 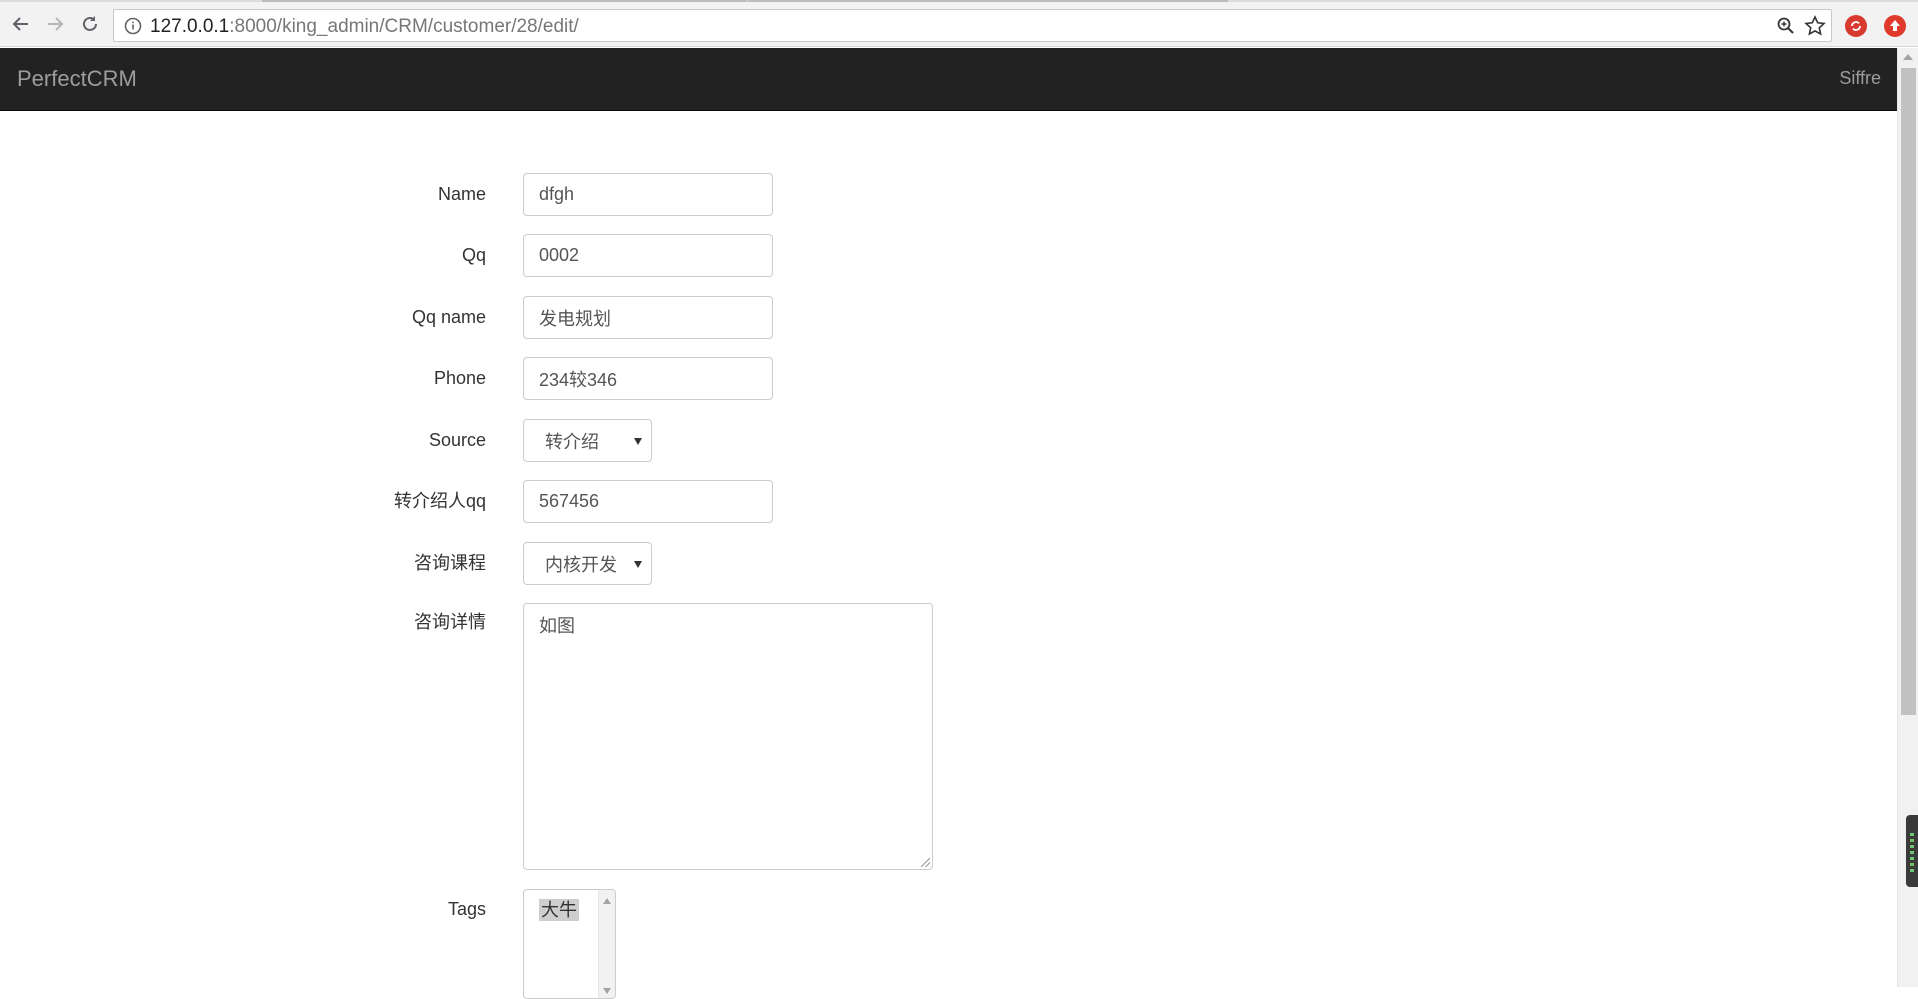 What do you see at coordinates (1860, 78) in the screenshot?
I see `navbar-user: Siffre` at bounding box center [1860, 78].